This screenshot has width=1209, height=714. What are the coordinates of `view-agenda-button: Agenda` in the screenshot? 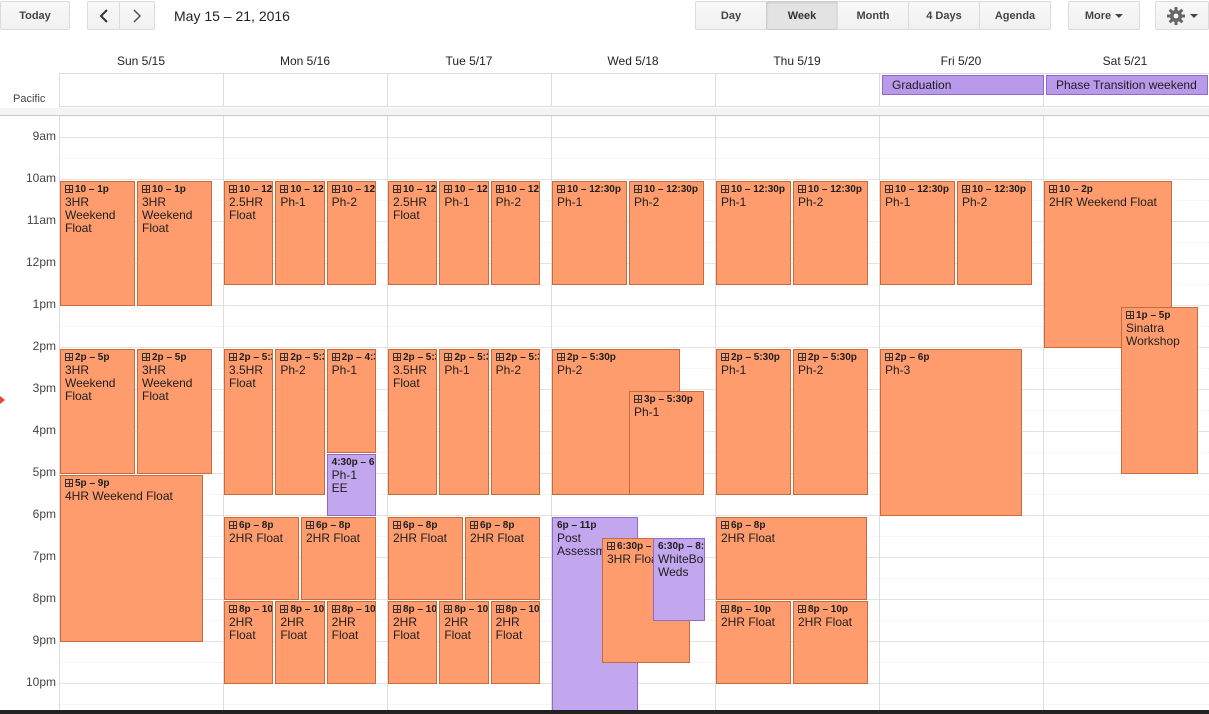 It's located at (1015, 15).